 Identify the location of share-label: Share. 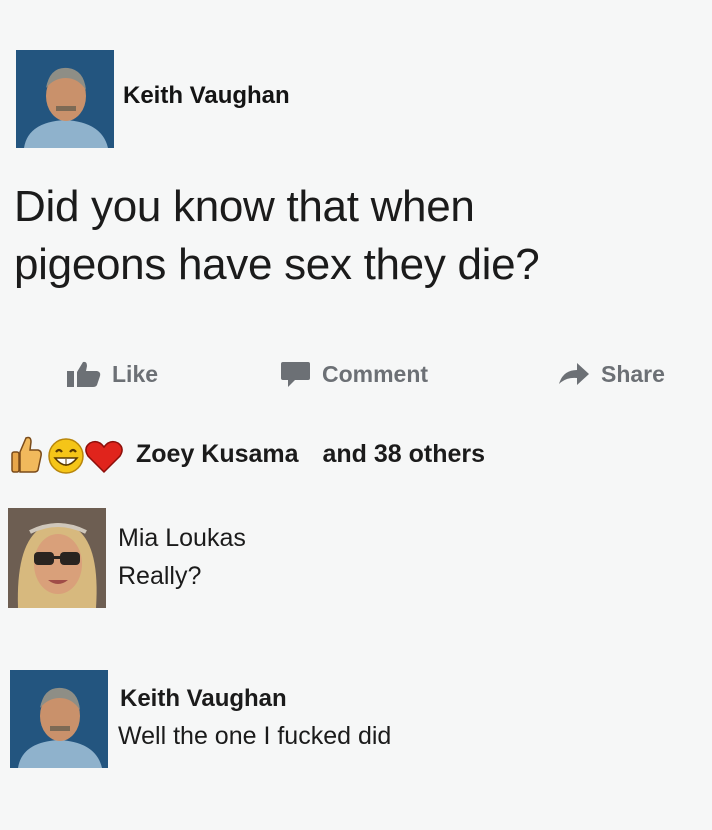
(633, 373).